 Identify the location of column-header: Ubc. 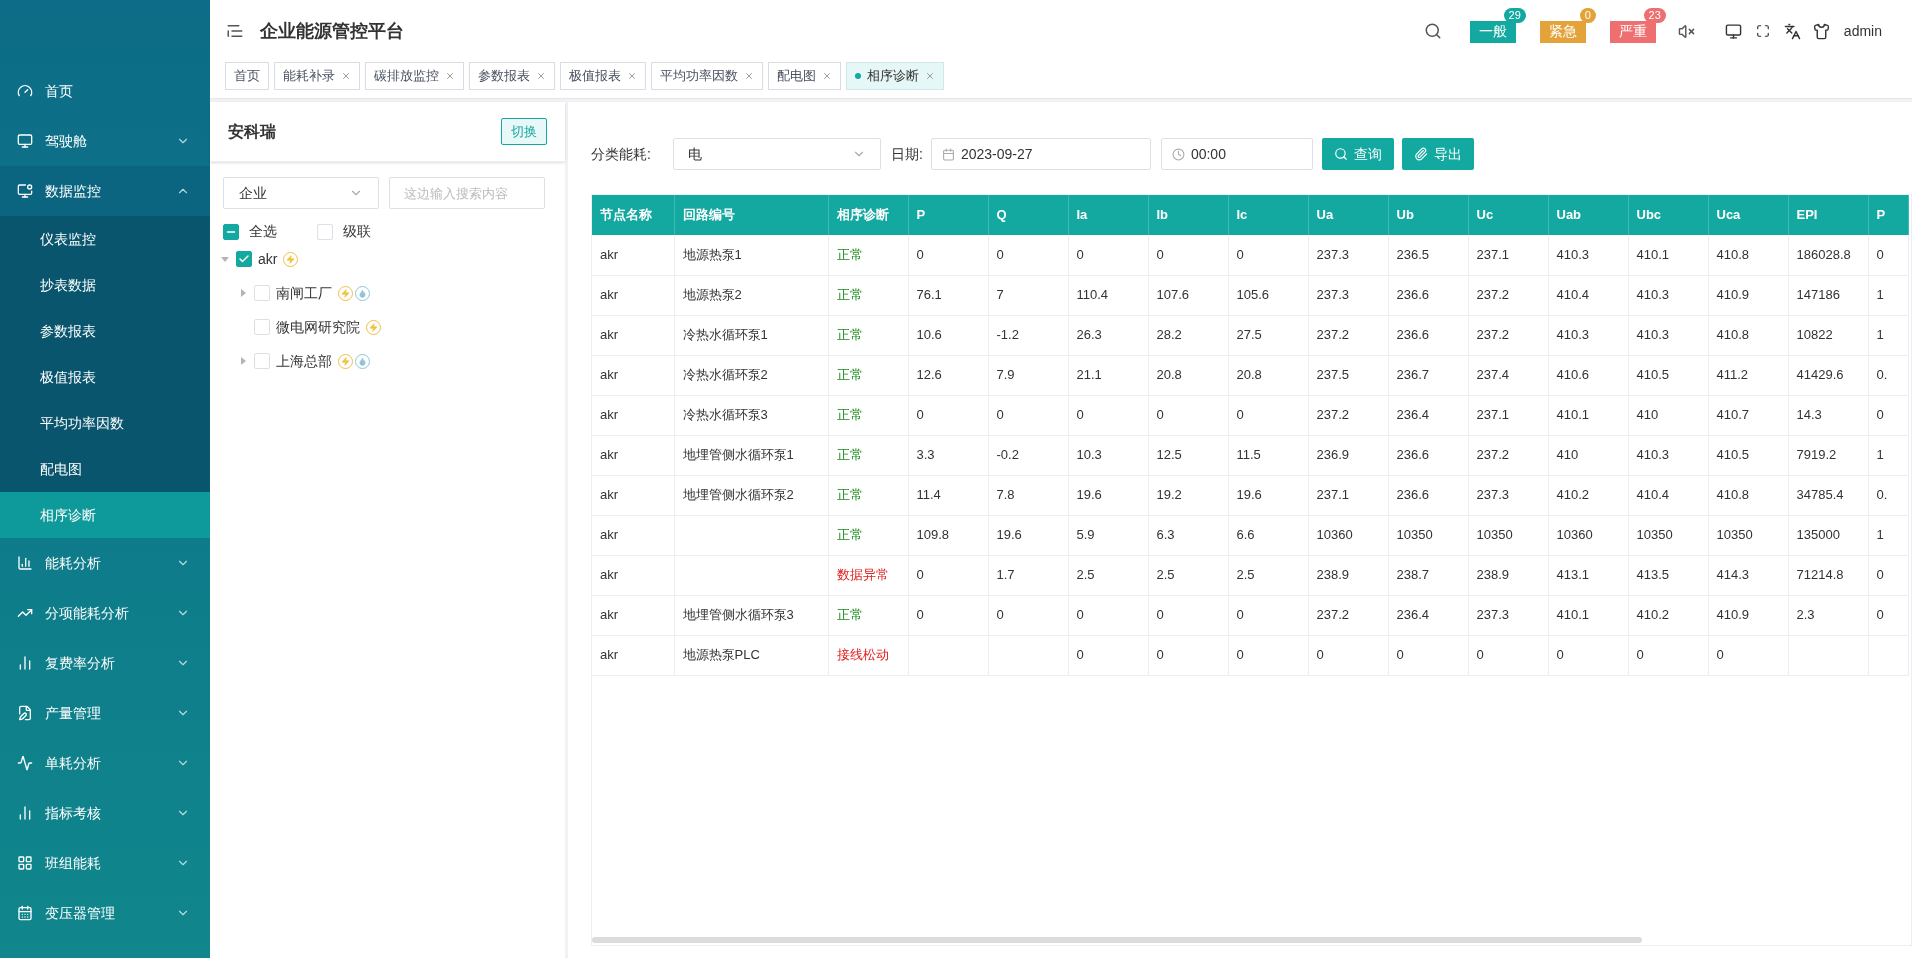
(1668, 215).